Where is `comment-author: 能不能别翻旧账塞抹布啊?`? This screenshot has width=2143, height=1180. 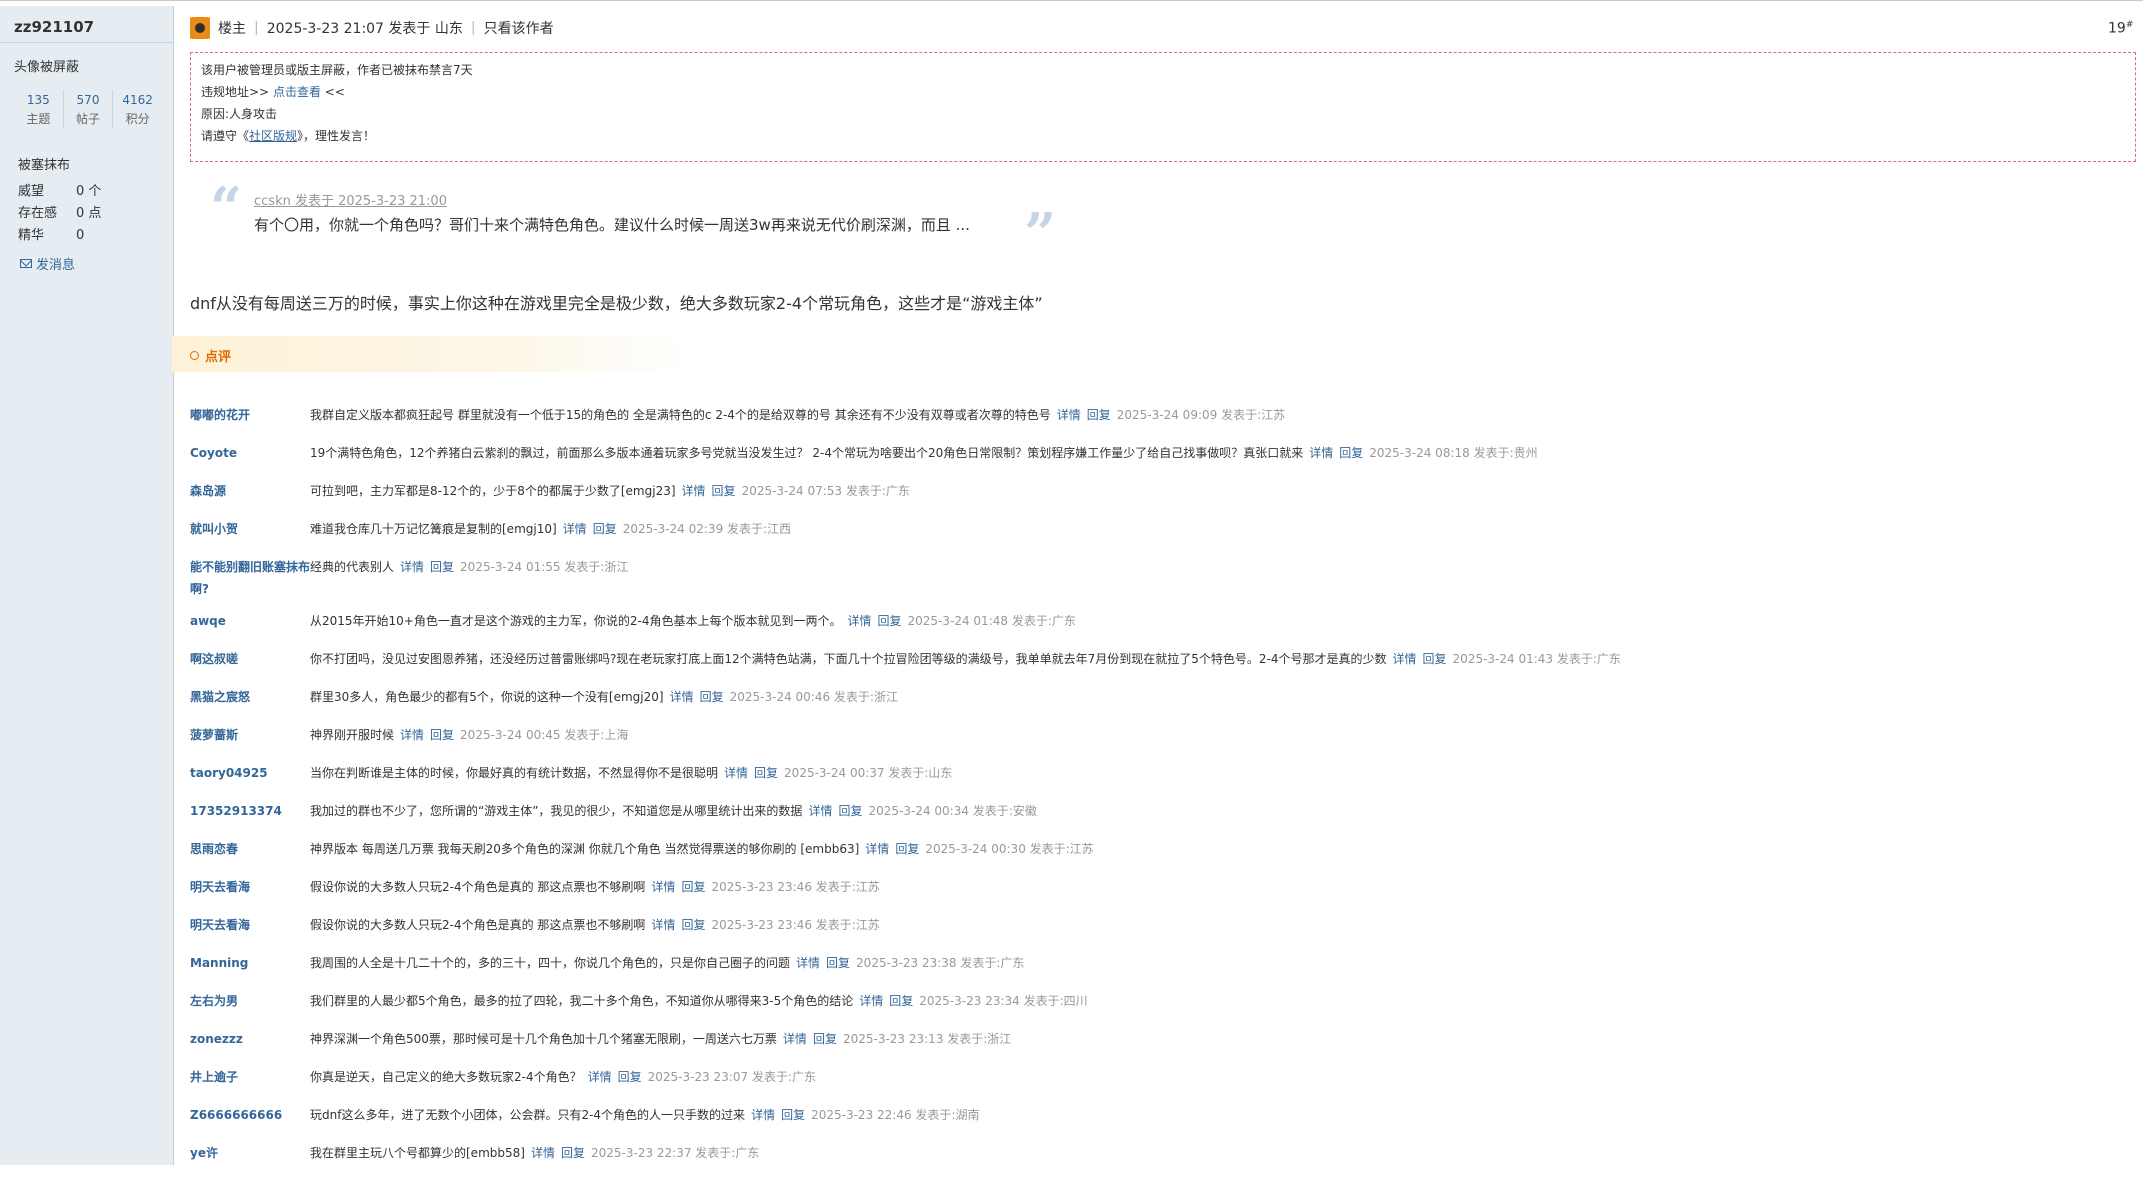 comment-author: 能不能别翻旧账塞抹布啊? is located at coordinates (250, 578).